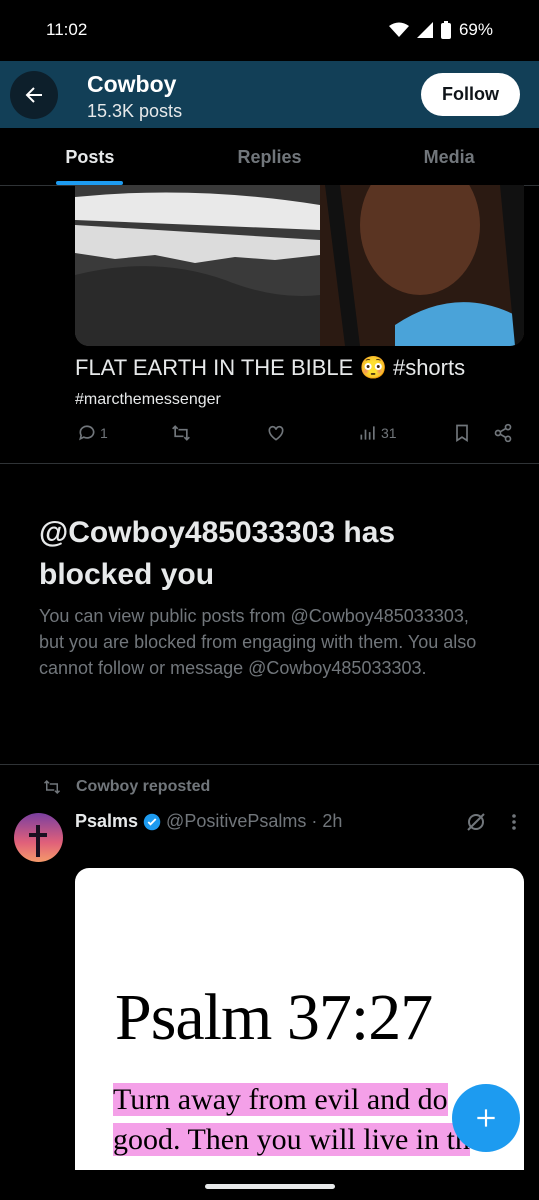 The height and width of the screenshot is (1200, 539). I want to click on verse-line: Turn away from evil and do, so click(280, 1099).